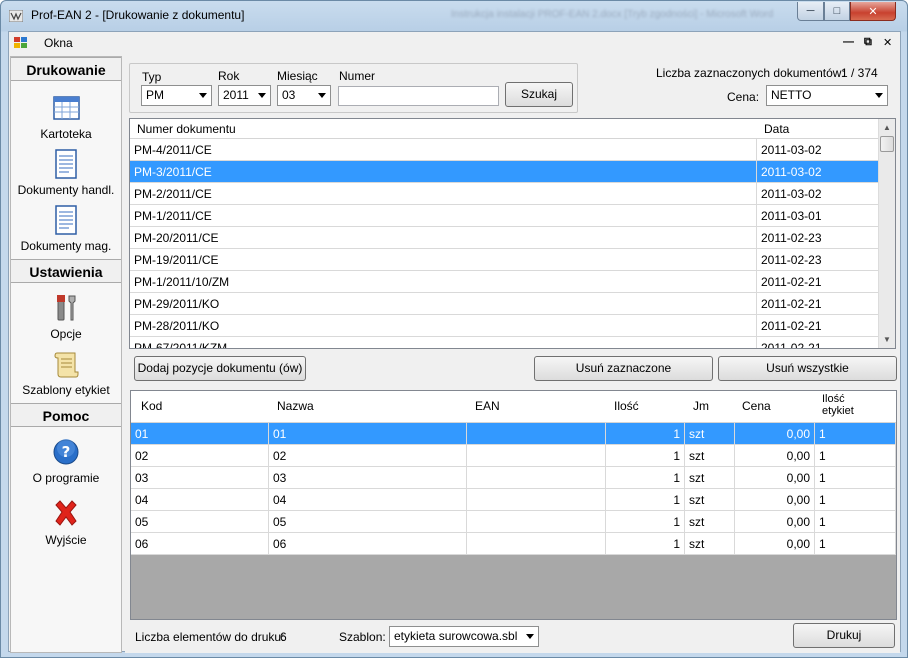 The width and height of the screenshot is (908, 658). Describe the element at coordinates (887, 339) in the screenshot. I see `scroll-down-icon: ▼` at that location.